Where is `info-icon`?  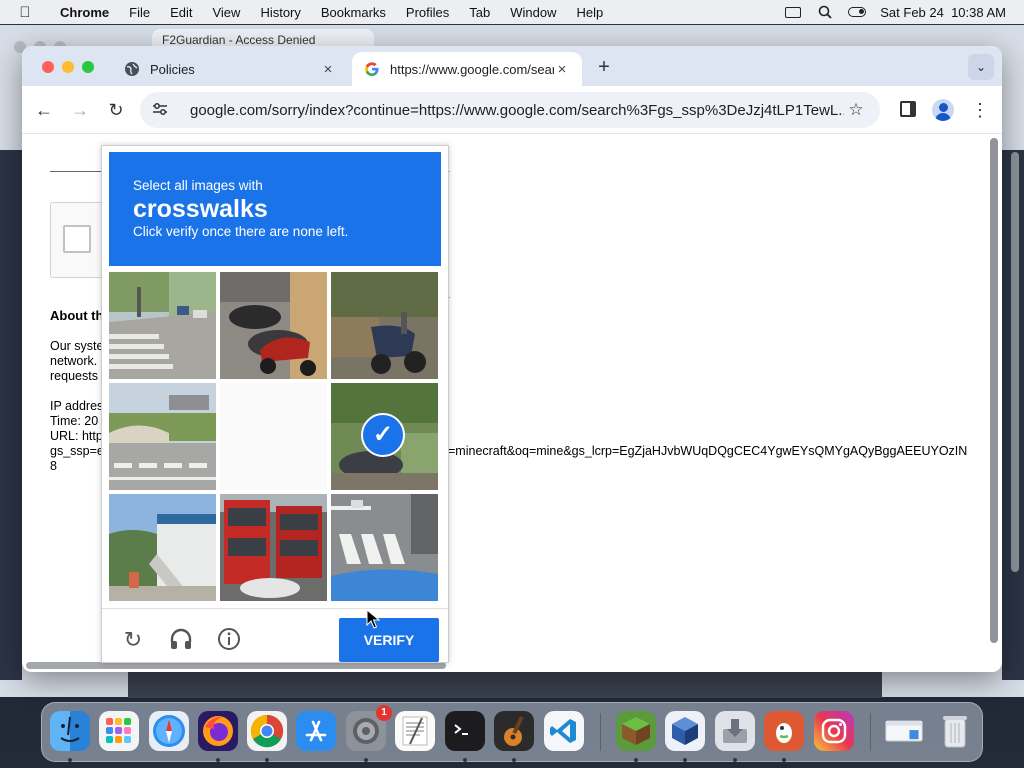
info-icon is located at coordinates (229, 640).